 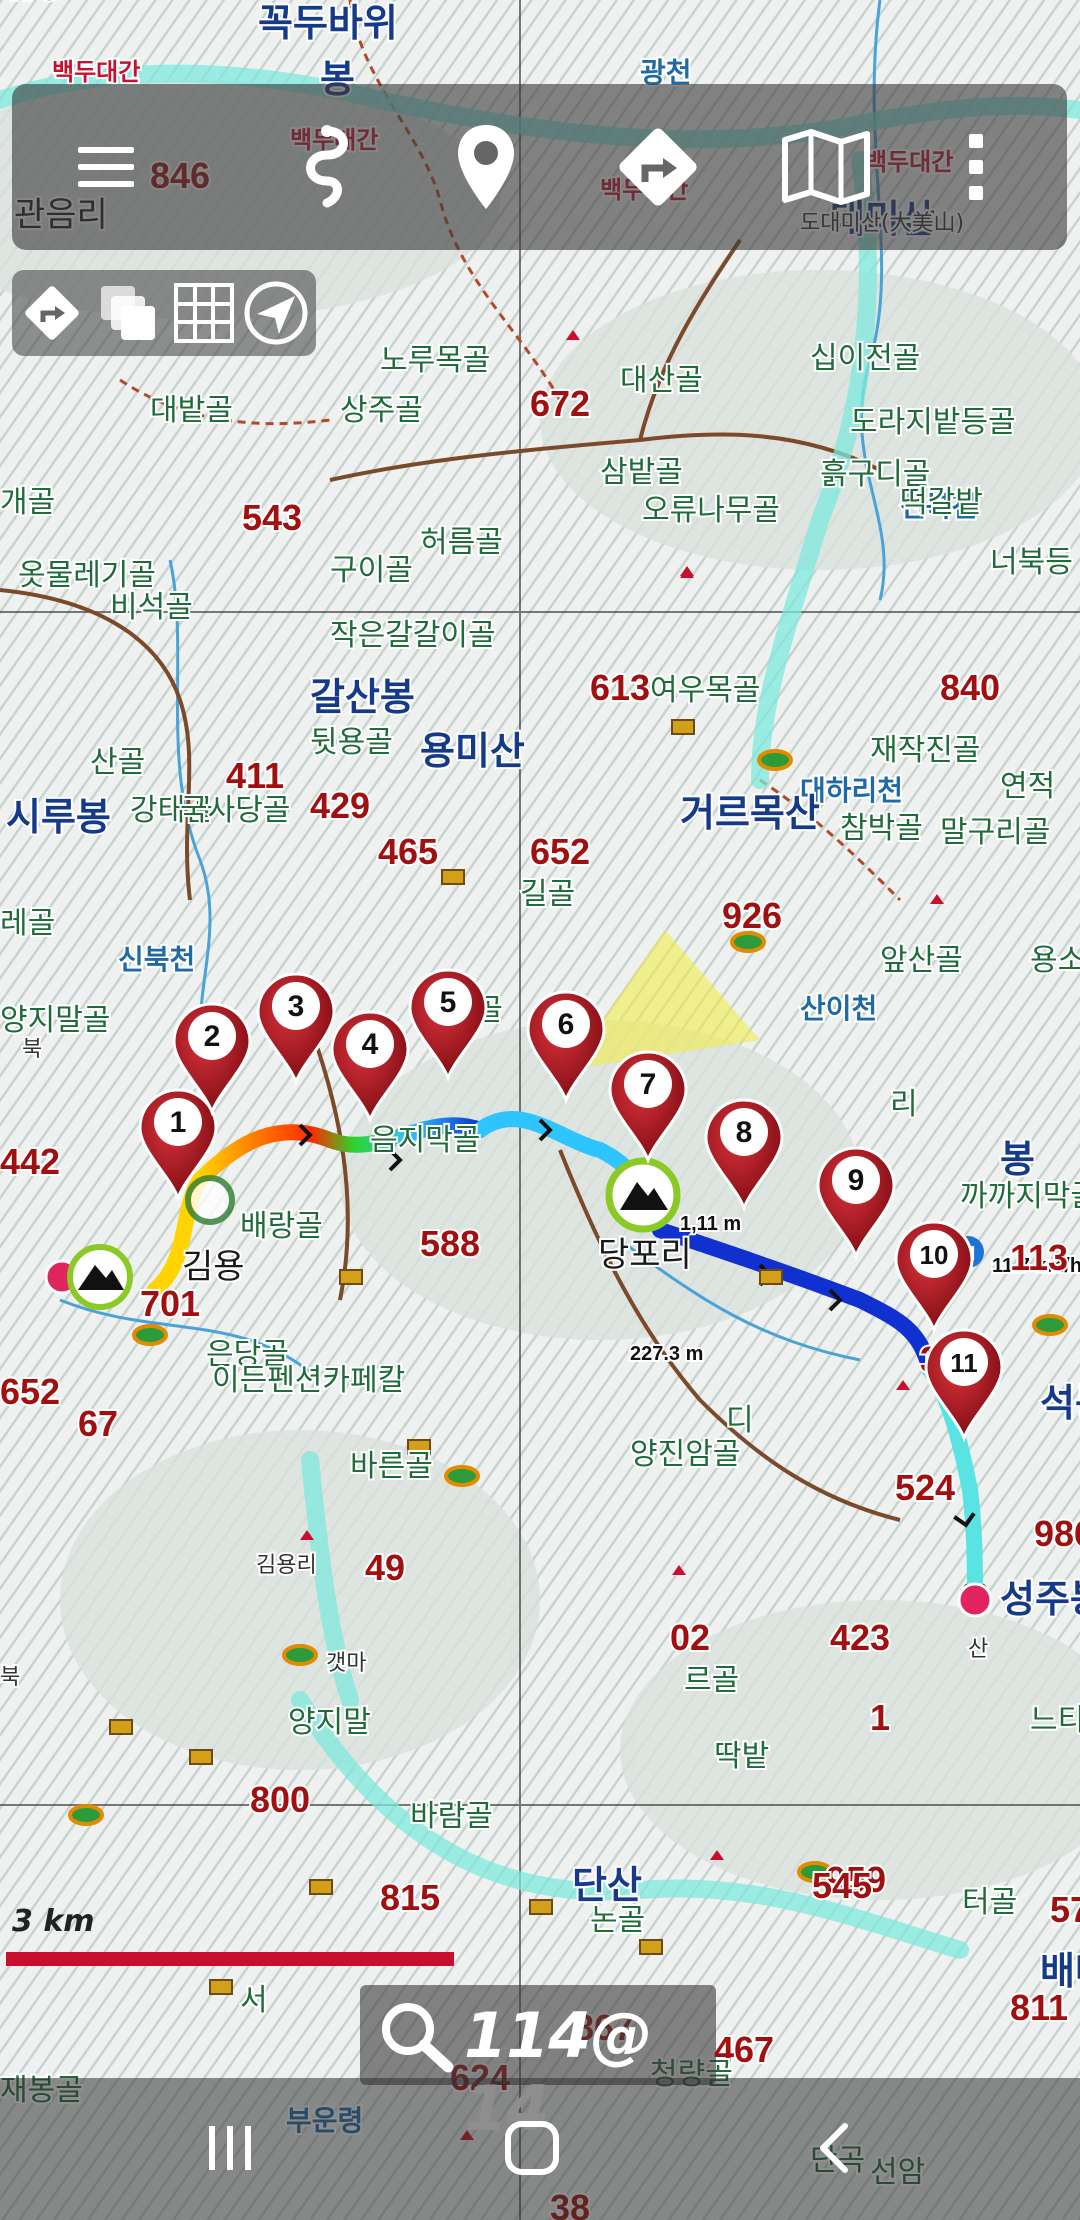 What do you see at coordinates (904, 1104) in the screenshot?
I see `map-label-valley: 리` at bounding box center [904, 1104].